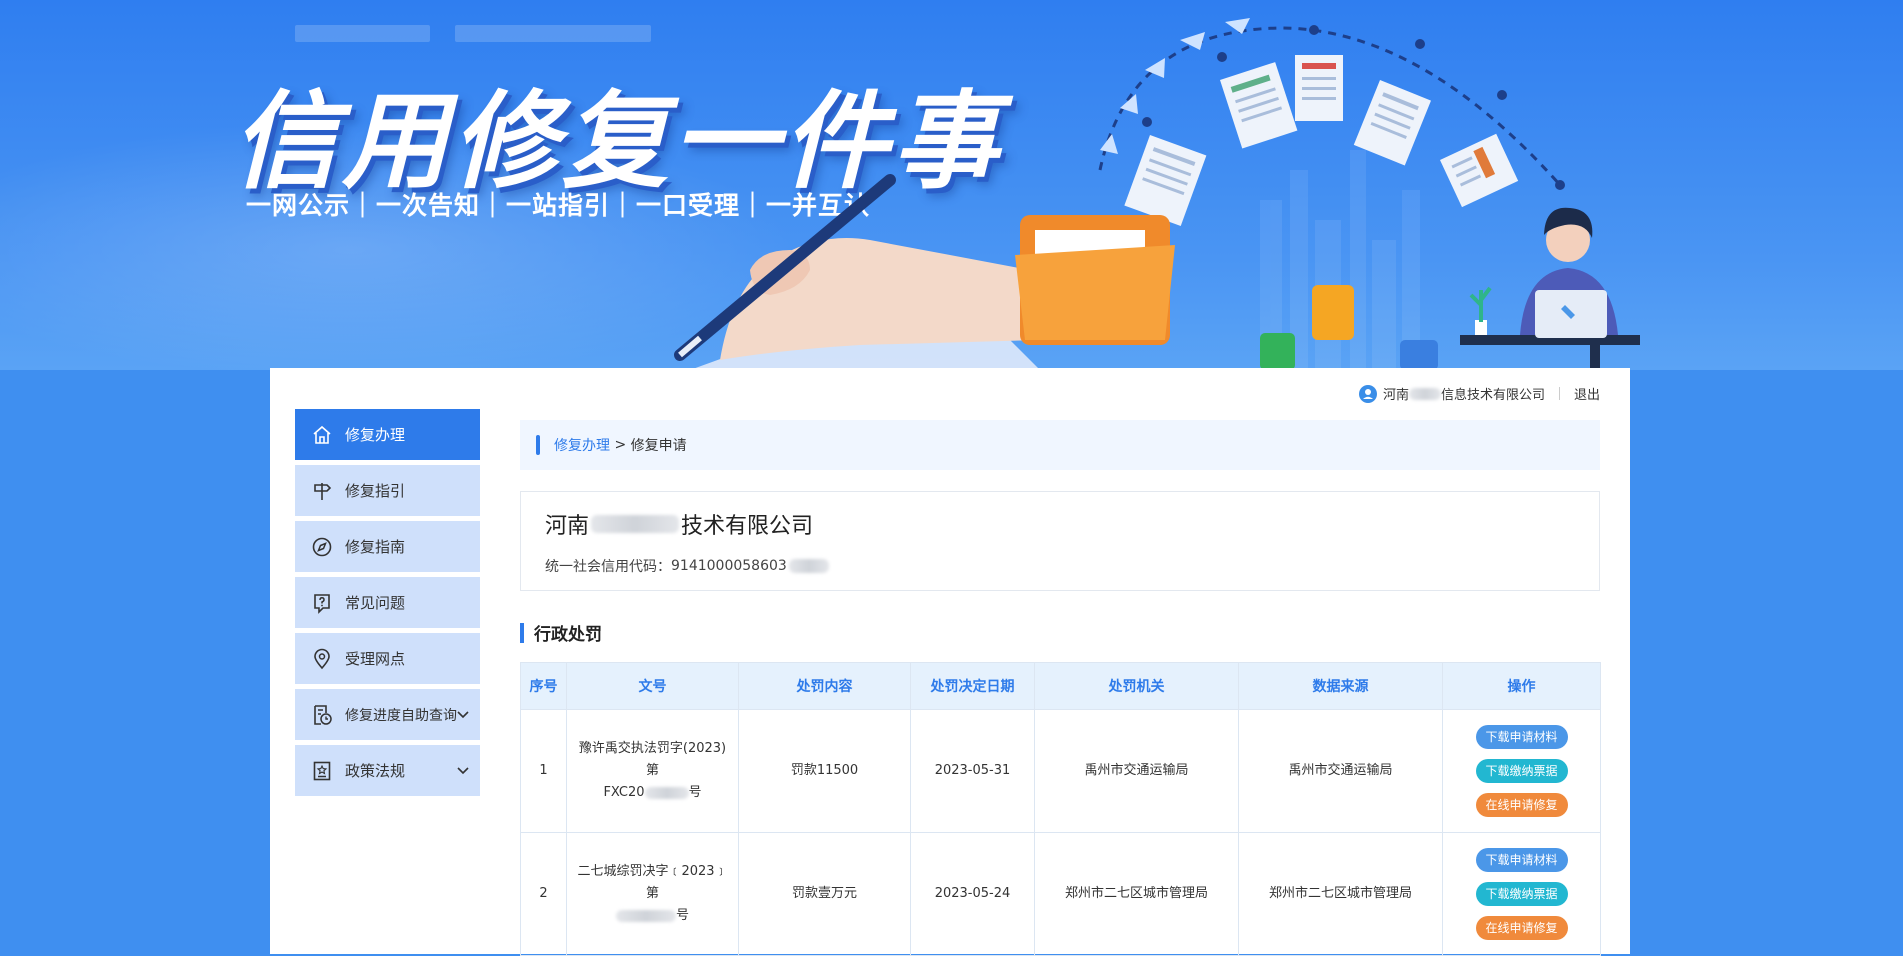 The width and height of the screenshot is (1903, 956). Describe the element at coordinates (1060, 445) in the screenshot. I see `breadcrumb: 修复办理 > 修复申请` at that location.